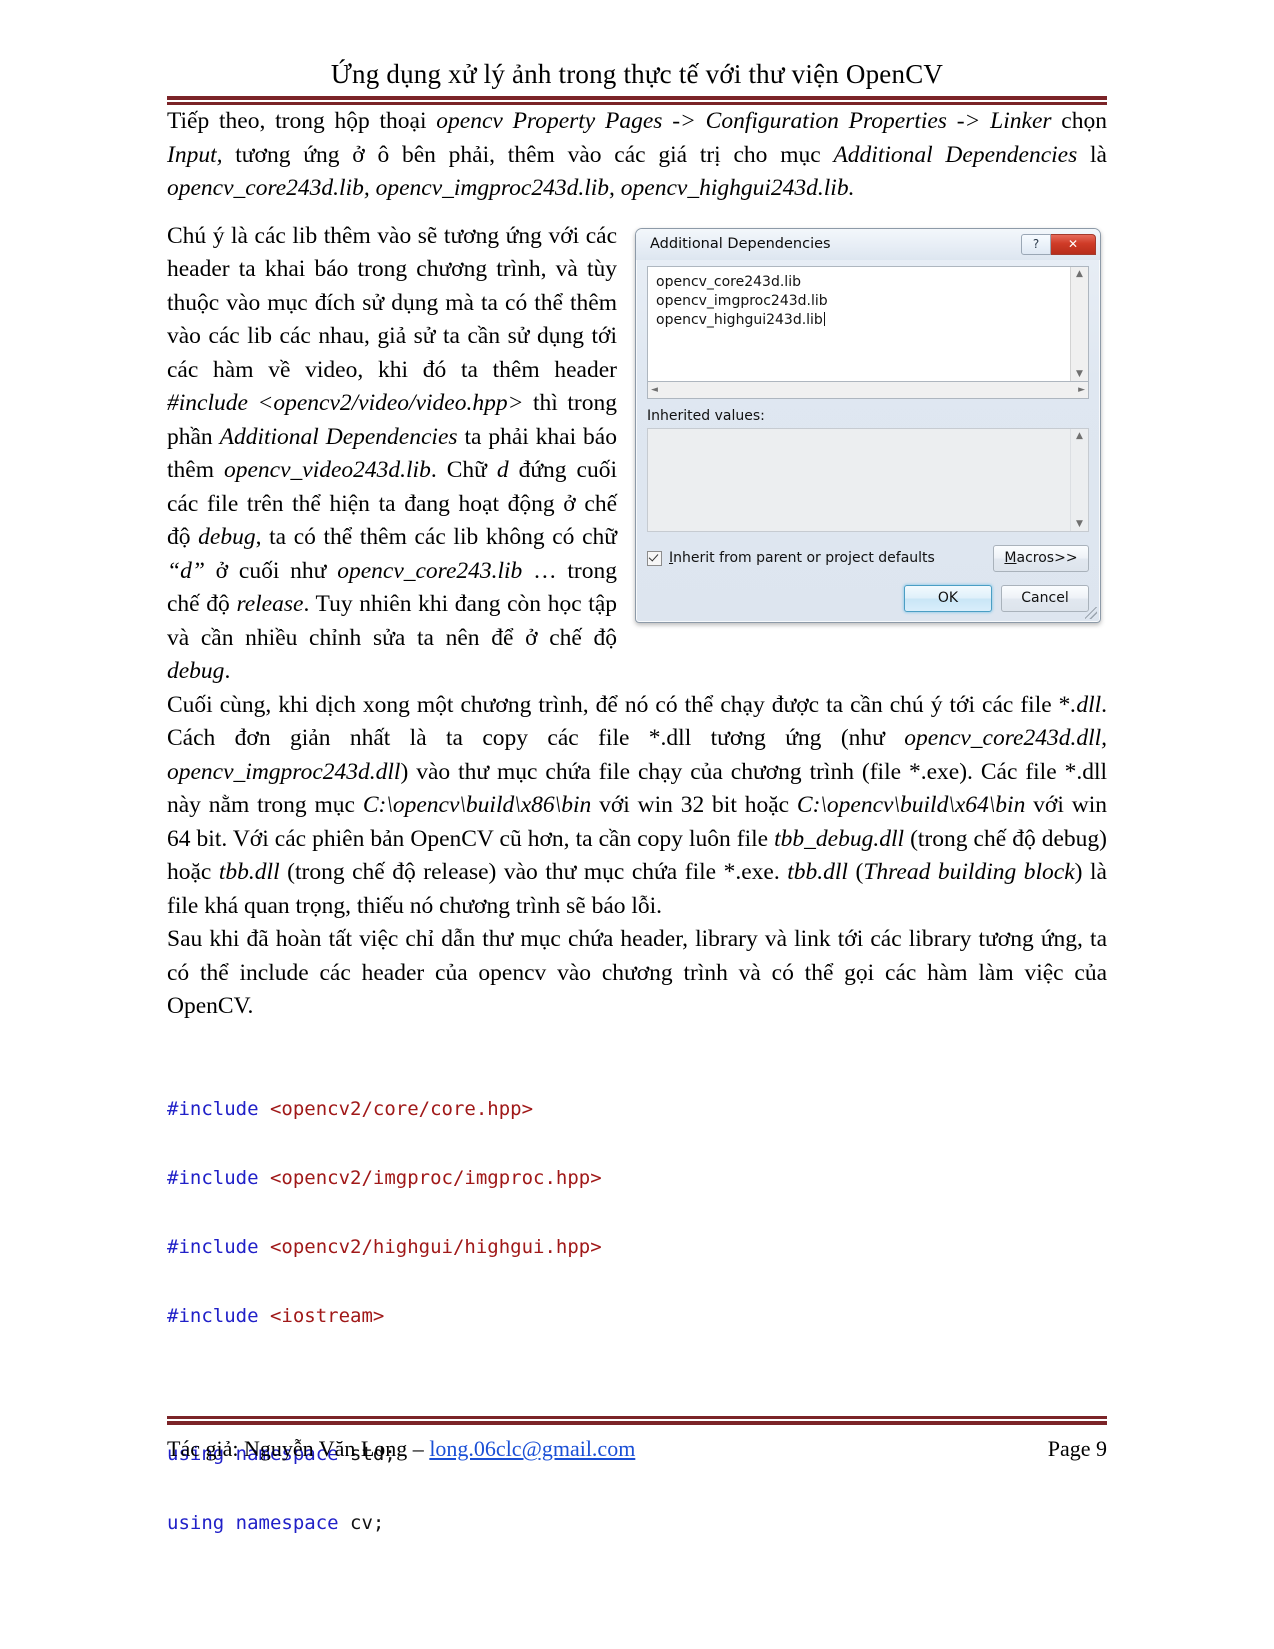 This screenshot has height=1649, width=1274. I want to click on inherited-vertical-scrollbar: ▲ ▼, so click(1079, 479).